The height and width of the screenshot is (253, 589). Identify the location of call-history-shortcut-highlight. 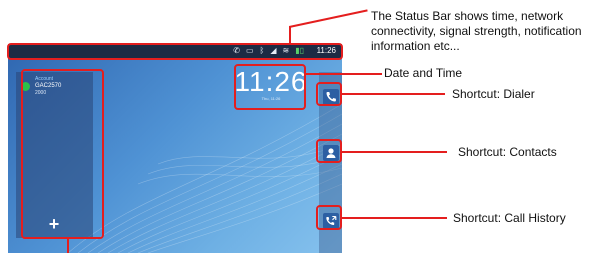
(329, 217).